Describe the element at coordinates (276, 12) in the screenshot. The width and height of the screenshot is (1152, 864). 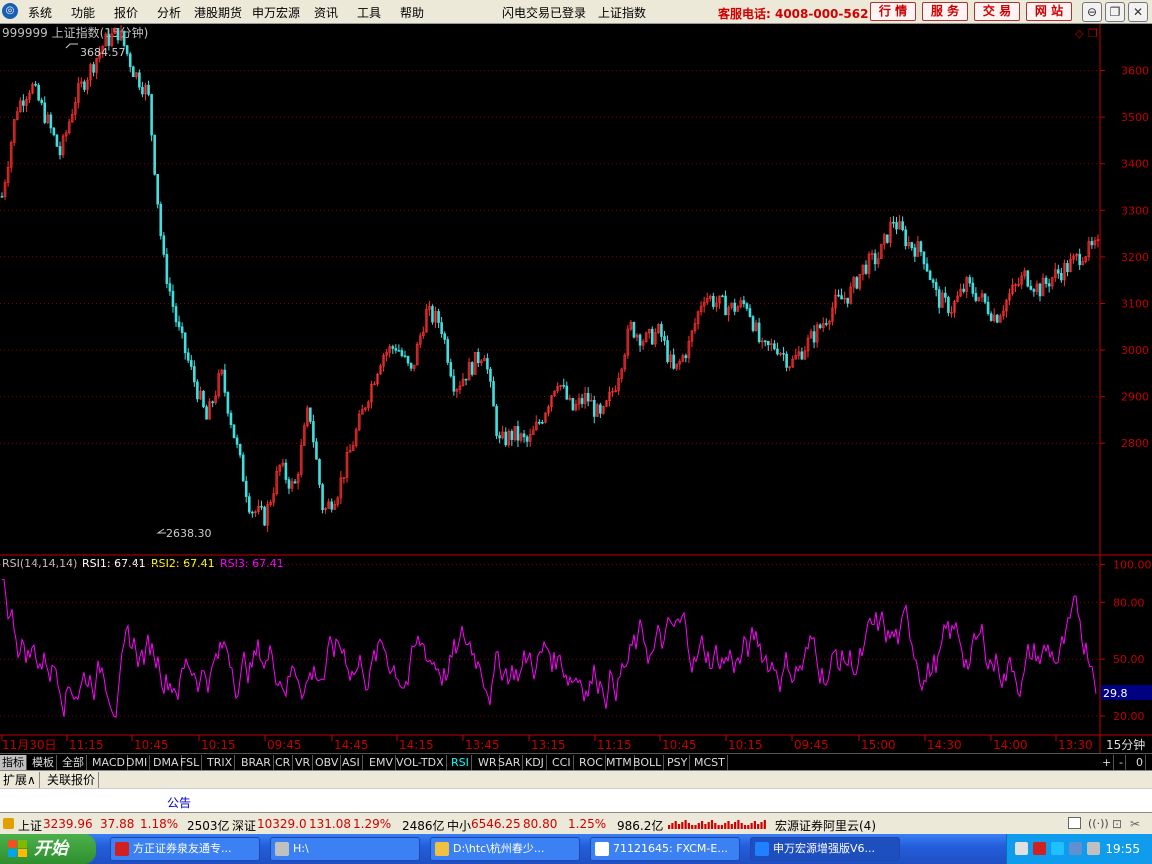
I see `menu-swhy: 申万宏源` at that location.